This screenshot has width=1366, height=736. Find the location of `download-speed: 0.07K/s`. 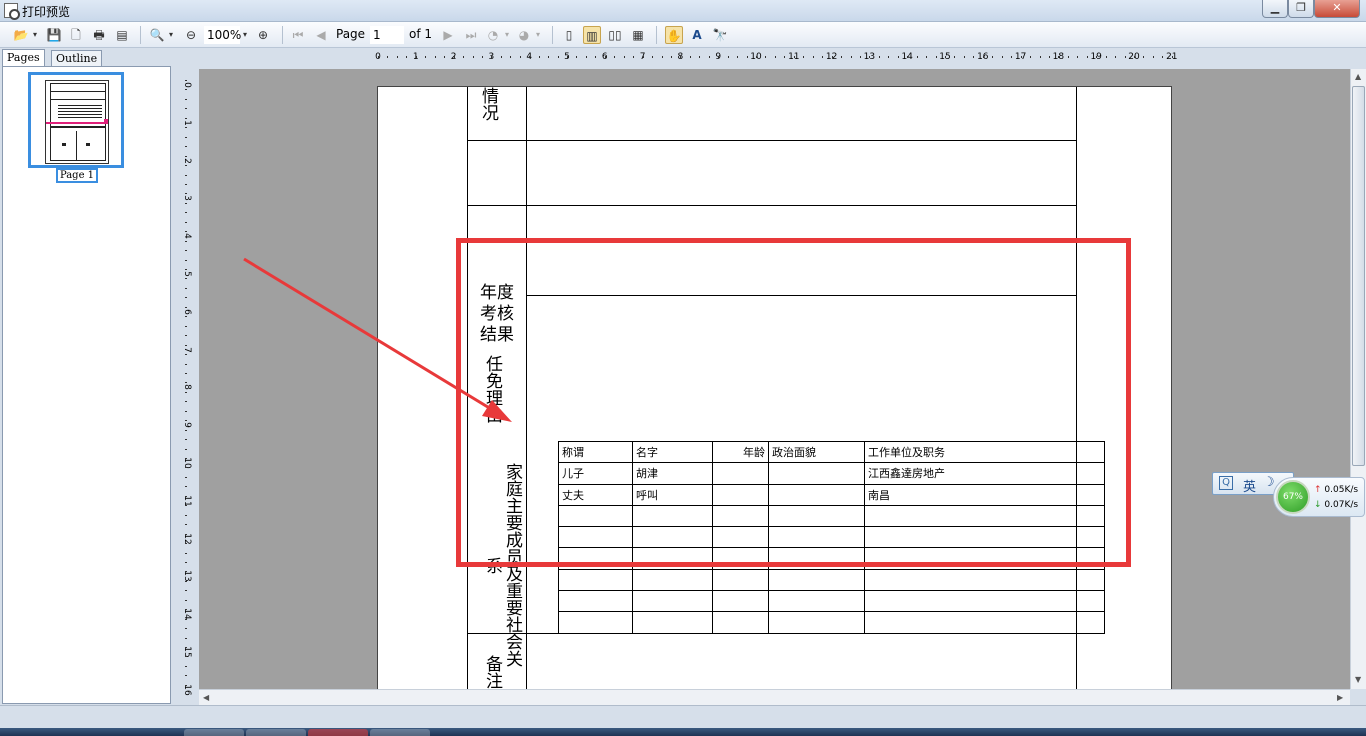

download-speed: 0.07K/s is located at coordinates (1341, 505).